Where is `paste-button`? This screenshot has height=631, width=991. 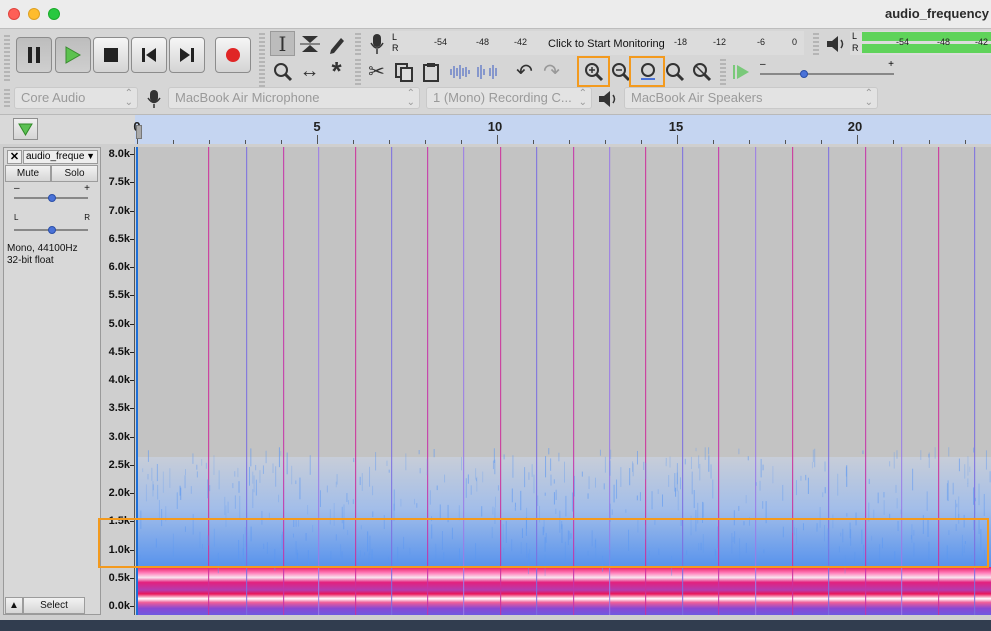 paste-button is located at coordinates (430, 71).